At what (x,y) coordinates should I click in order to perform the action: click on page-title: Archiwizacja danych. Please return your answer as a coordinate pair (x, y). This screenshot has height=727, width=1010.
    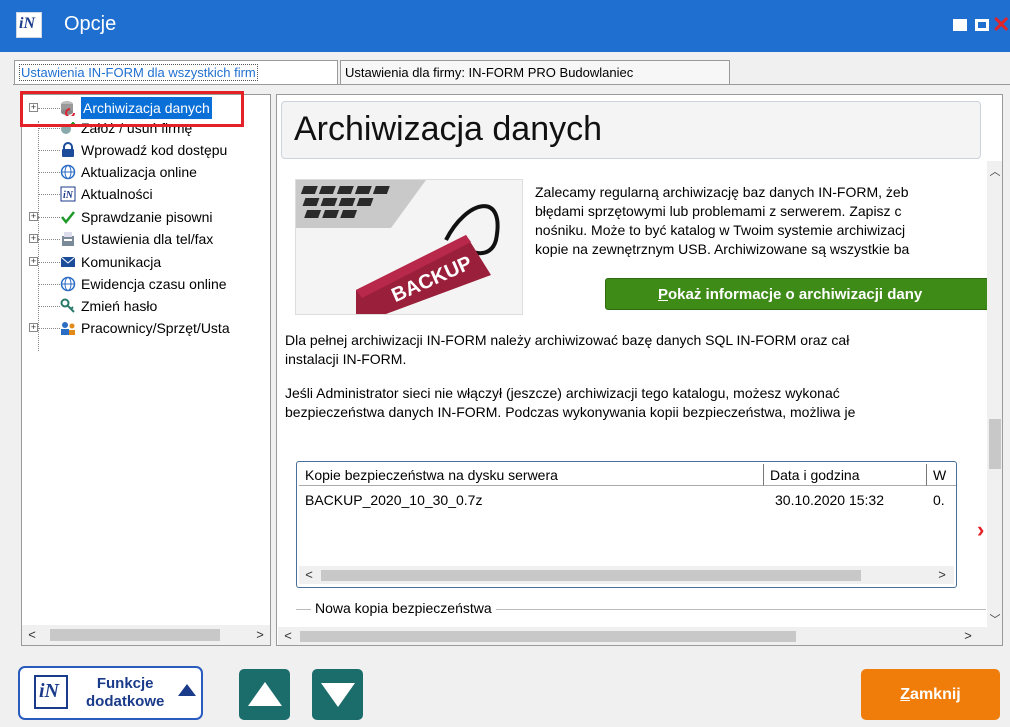
    Looking at the image, I should click on (448, 129).